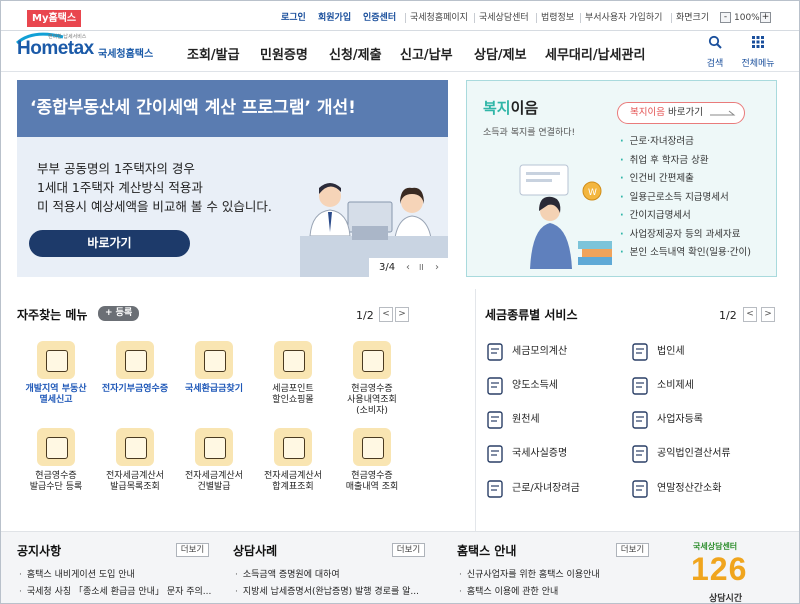 Image resolution: width=800 pixels, height=604 pixels. Describe the element at coordinates (715, 42) in the screenshot. I see `search-icon` at that location.